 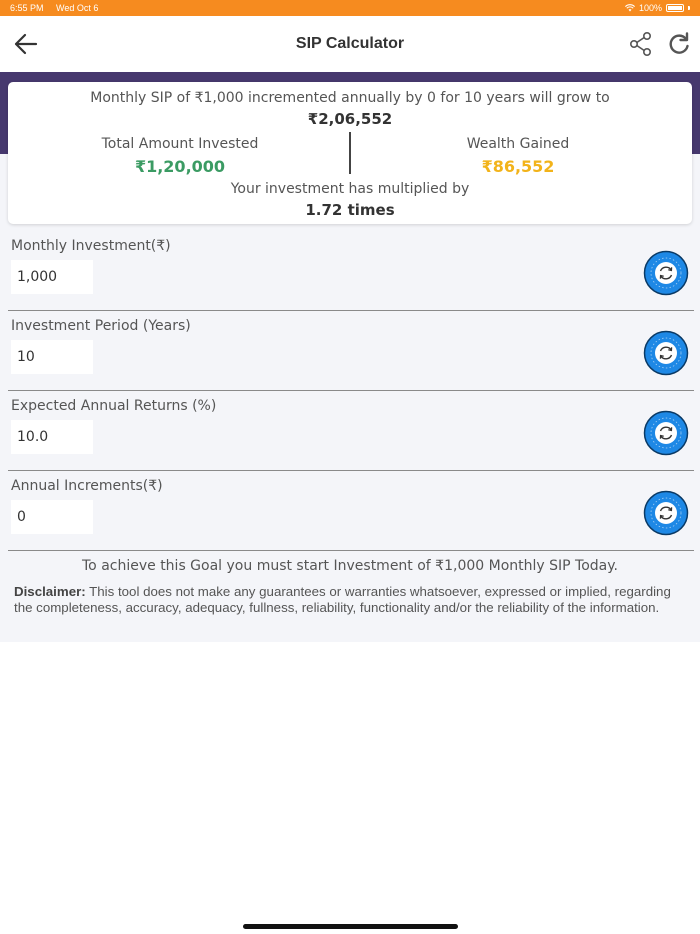 What do you see at coordinates (641, 44) in the screenshot?
I see `share-icon` at bounding box center [641, 44].